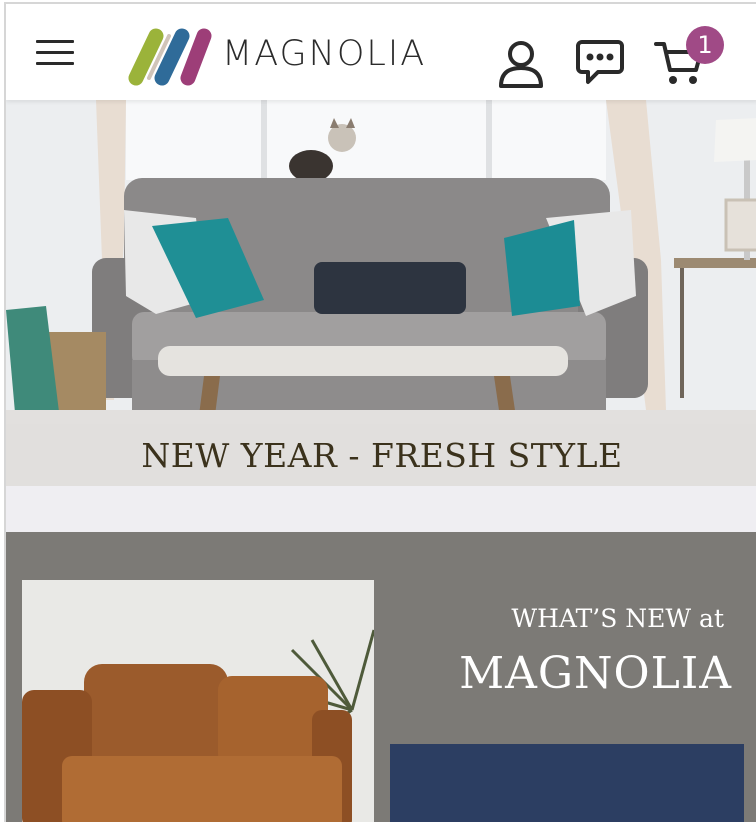 The height and width of the screenshot is (822, 756). Describe the element at coordinates (595, 673) in the screenshot. I see `promo-title: MAGNOLIA` at that location.